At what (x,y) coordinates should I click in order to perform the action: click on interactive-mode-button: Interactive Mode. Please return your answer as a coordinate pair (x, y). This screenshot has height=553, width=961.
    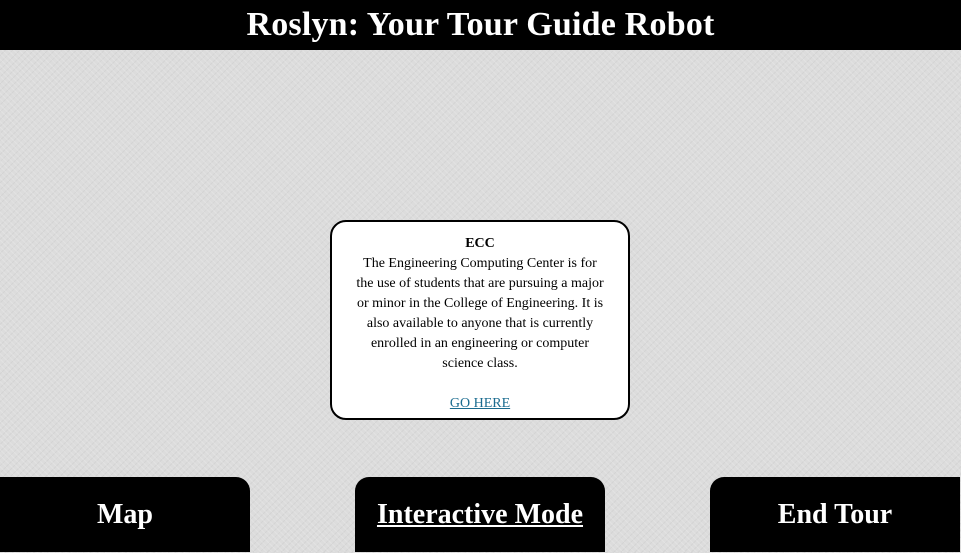
    Looking at the image, I should click on (480, 514).